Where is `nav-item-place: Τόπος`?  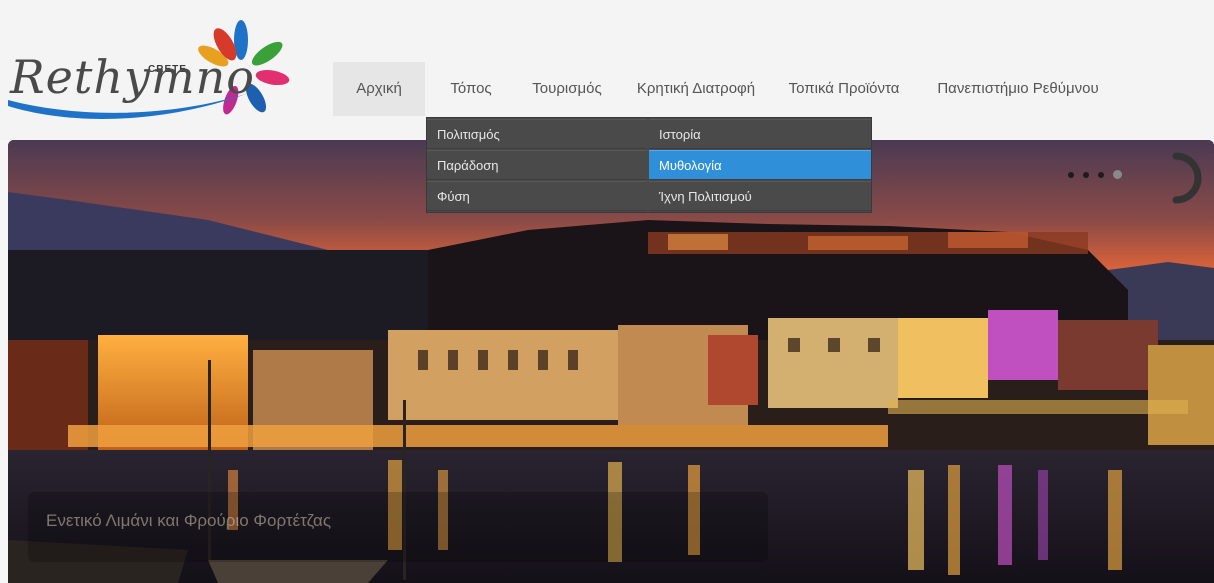 nav-item-place: Τόπος is located at coordinates (471, 89).